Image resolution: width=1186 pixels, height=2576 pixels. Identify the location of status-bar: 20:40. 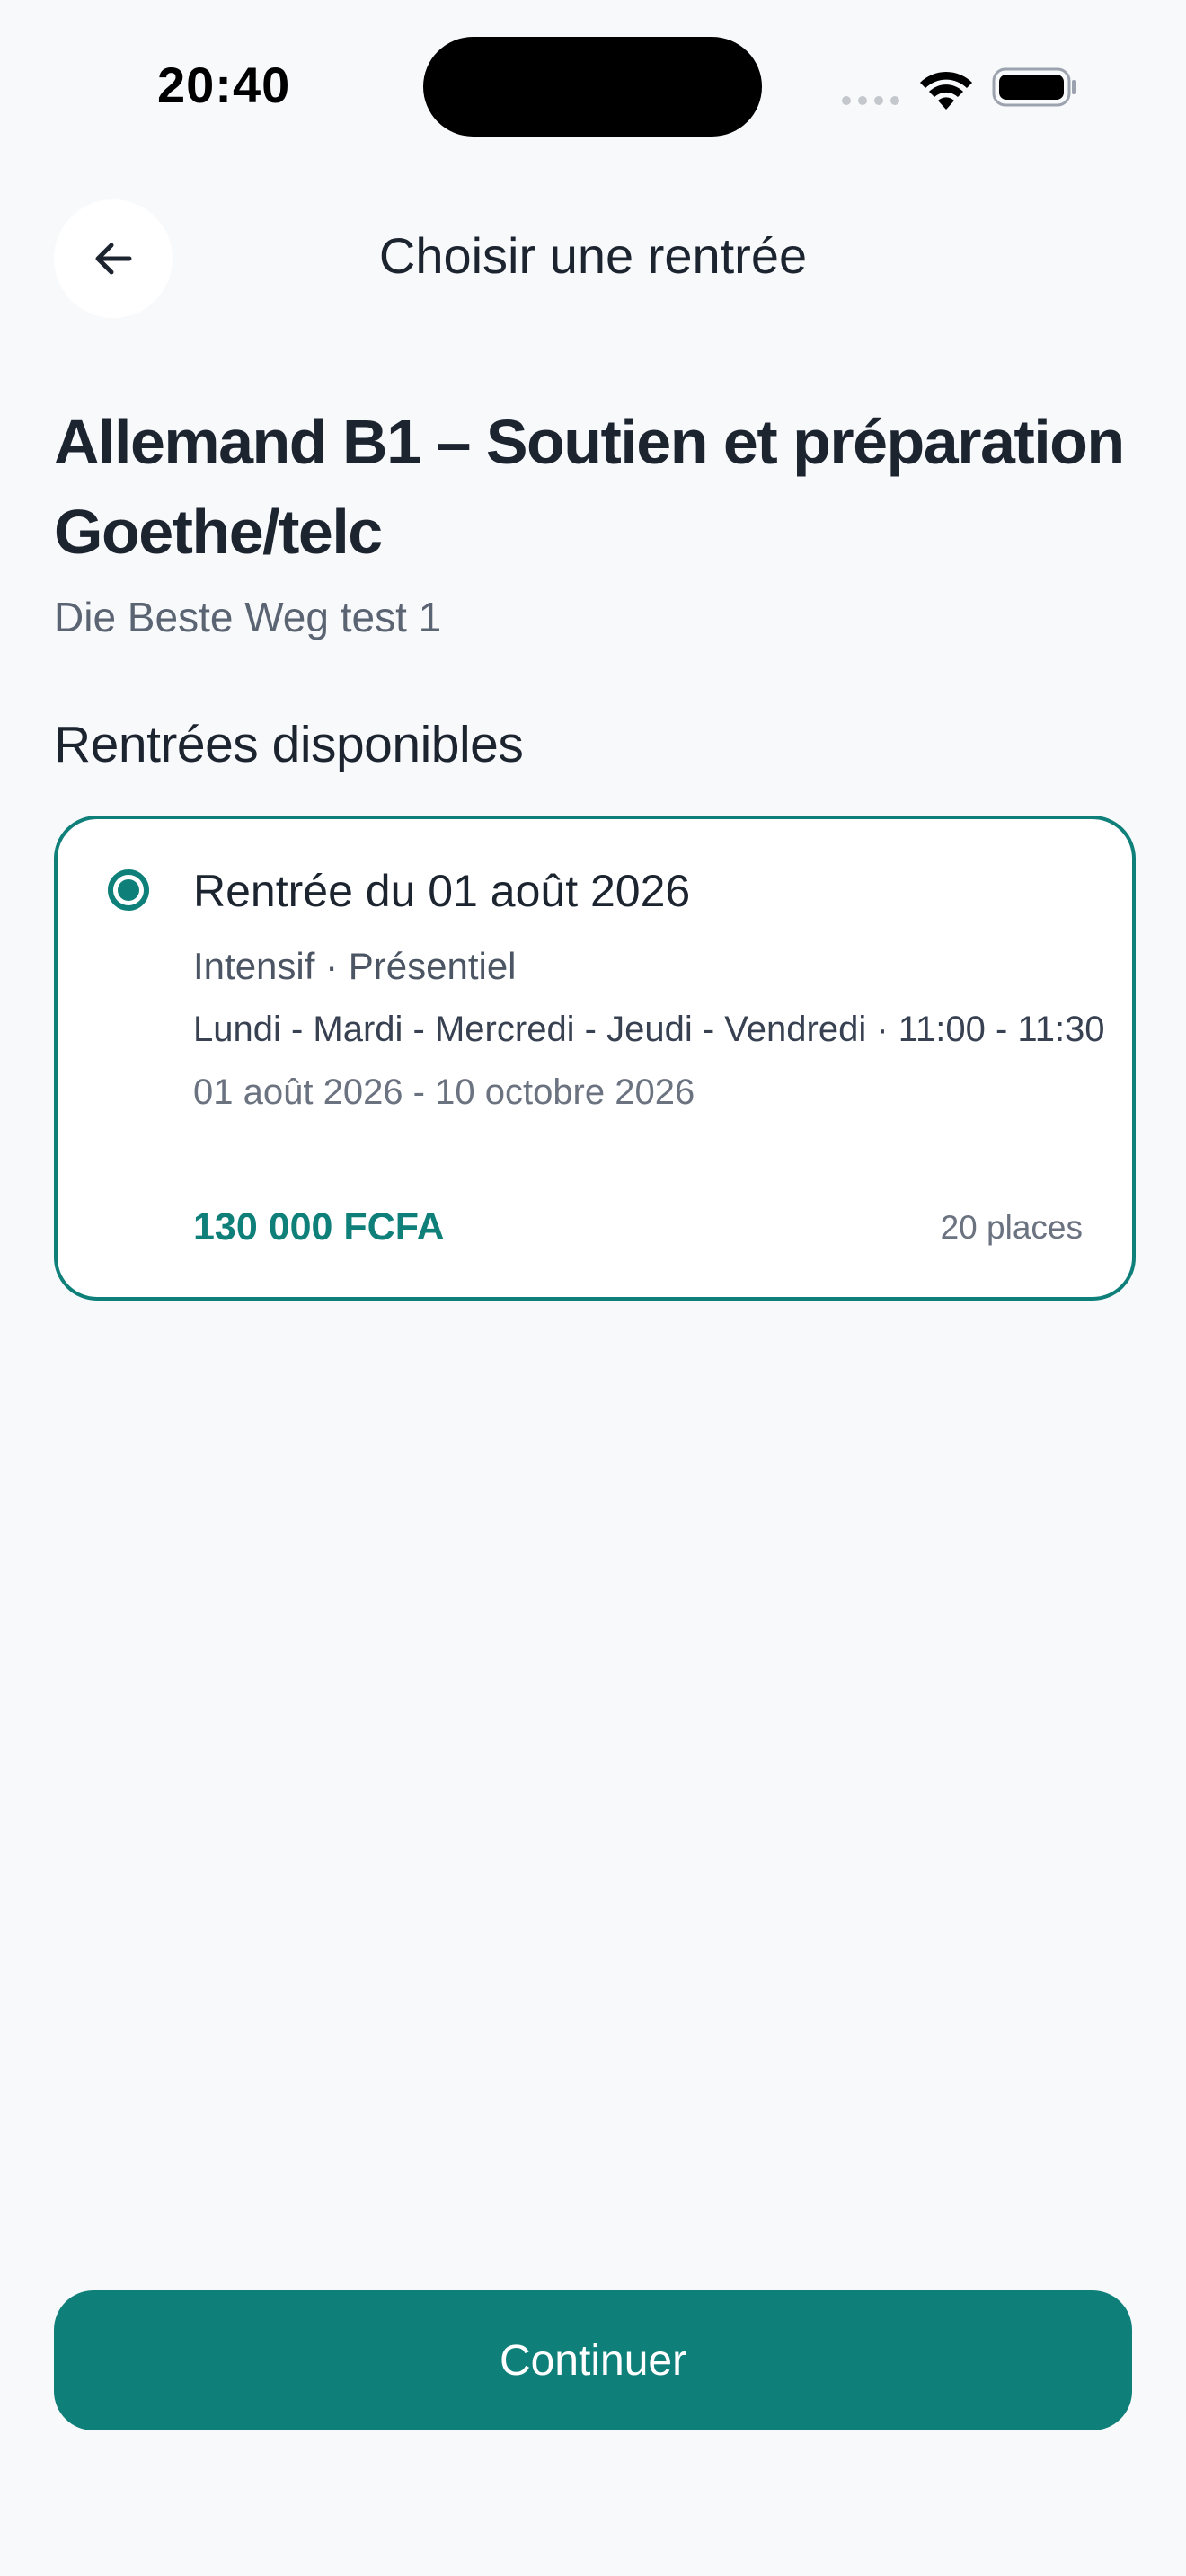
(593, 85).